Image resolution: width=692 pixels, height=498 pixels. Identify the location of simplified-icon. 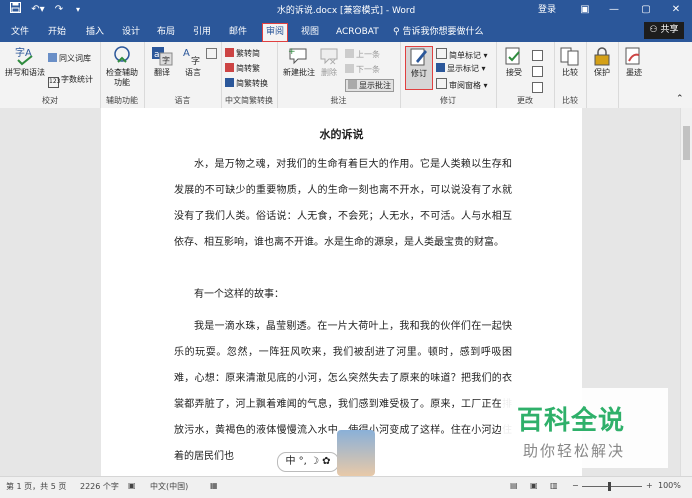
(229, 52).